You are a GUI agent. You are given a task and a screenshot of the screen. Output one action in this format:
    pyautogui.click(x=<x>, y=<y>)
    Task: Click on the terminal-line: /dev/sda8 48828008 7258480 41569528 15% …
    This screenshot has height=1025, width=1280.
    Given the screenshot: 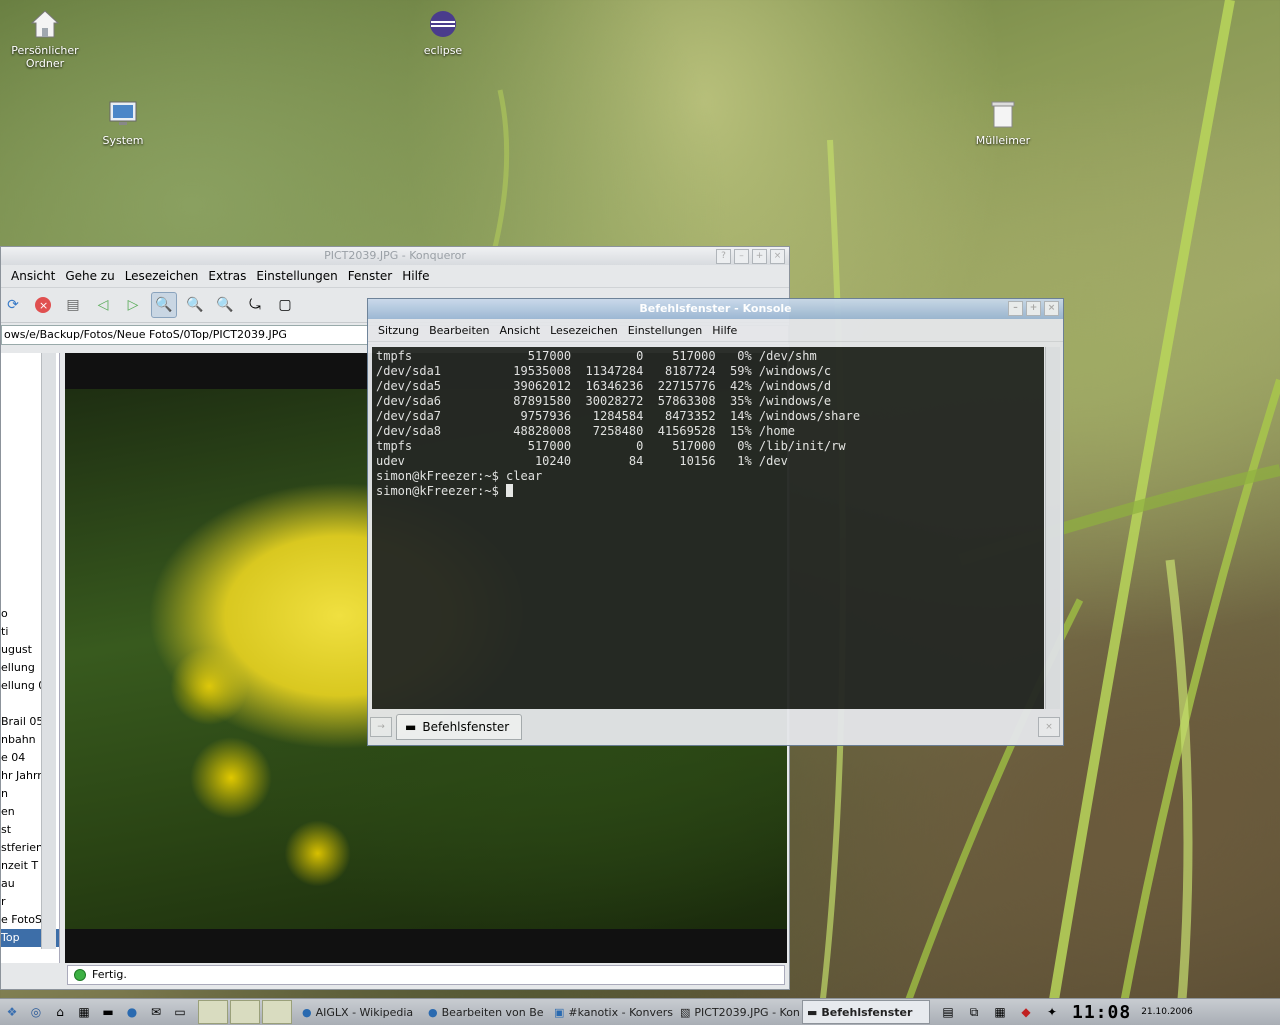 What is the action you would take?
    pyautogui.click(x=586, y=431)
    